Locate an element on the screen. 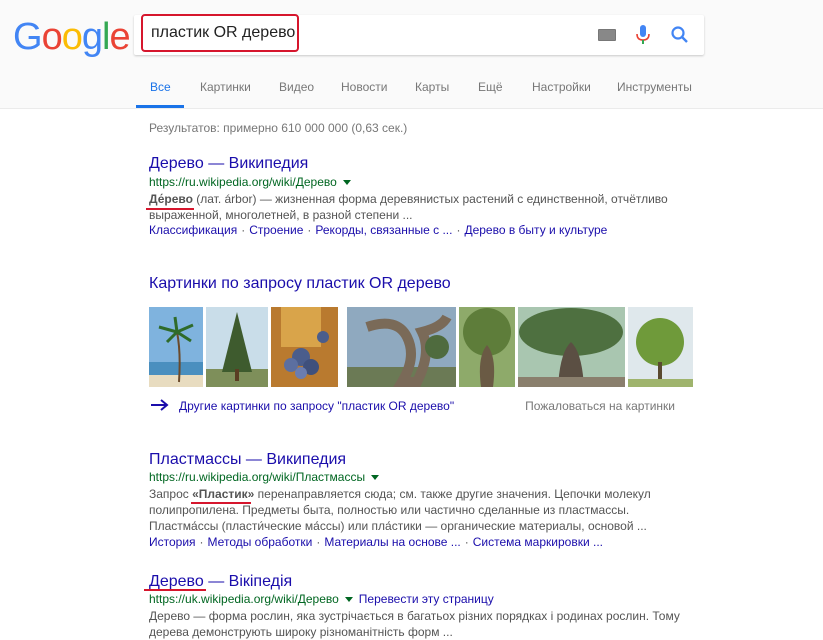  gnarled-trunk-tree-image is located at coordinates (487, 347).